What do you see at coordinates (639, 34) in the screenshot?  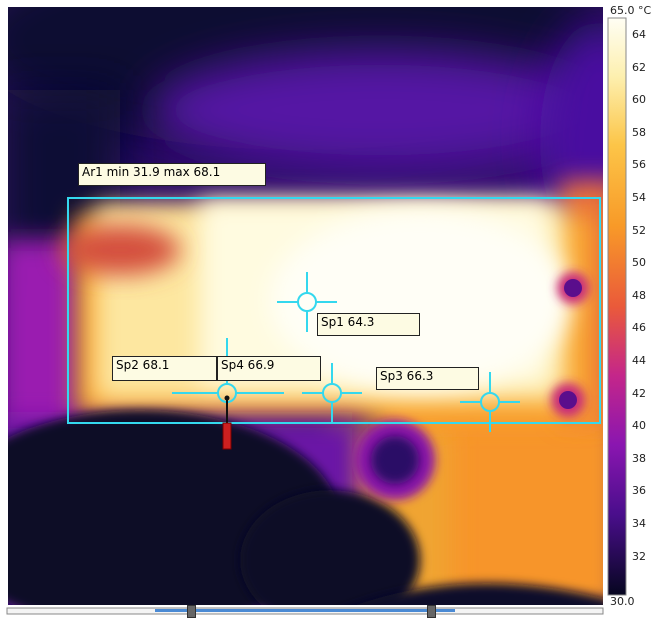 I see `scale-tick-label: 64` at bounding box center [639, 34].